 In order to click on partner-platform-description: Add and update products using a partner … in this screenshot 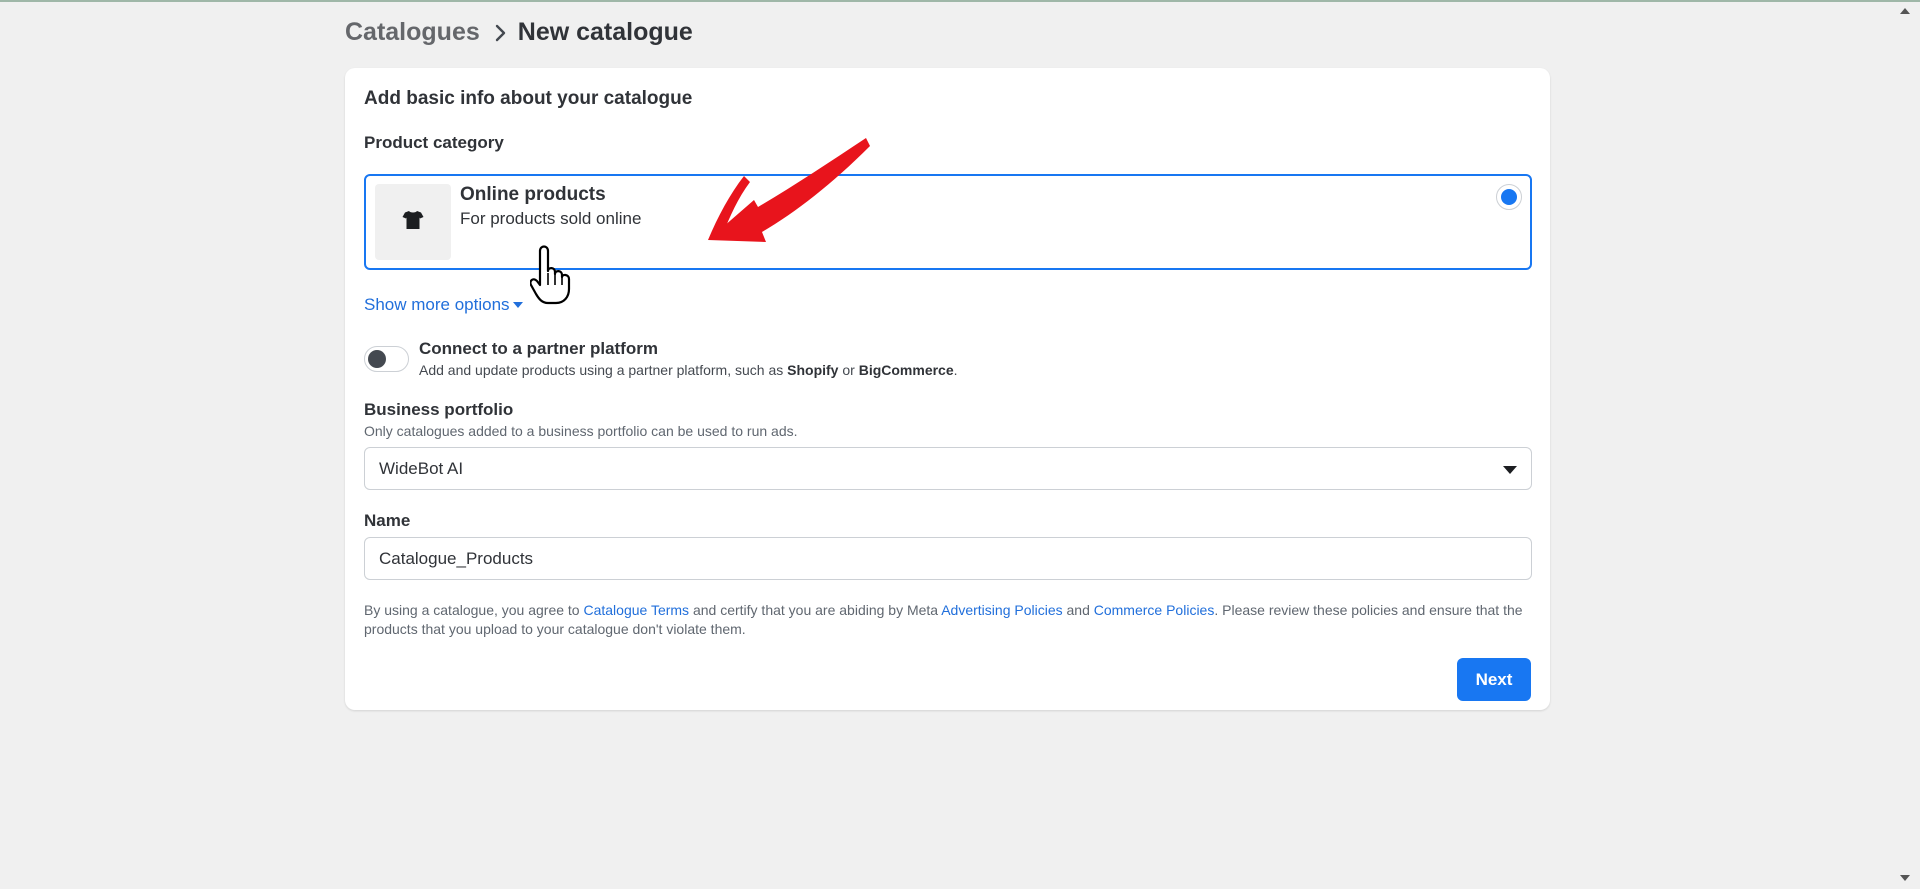, I will do `click(688, 370)`.